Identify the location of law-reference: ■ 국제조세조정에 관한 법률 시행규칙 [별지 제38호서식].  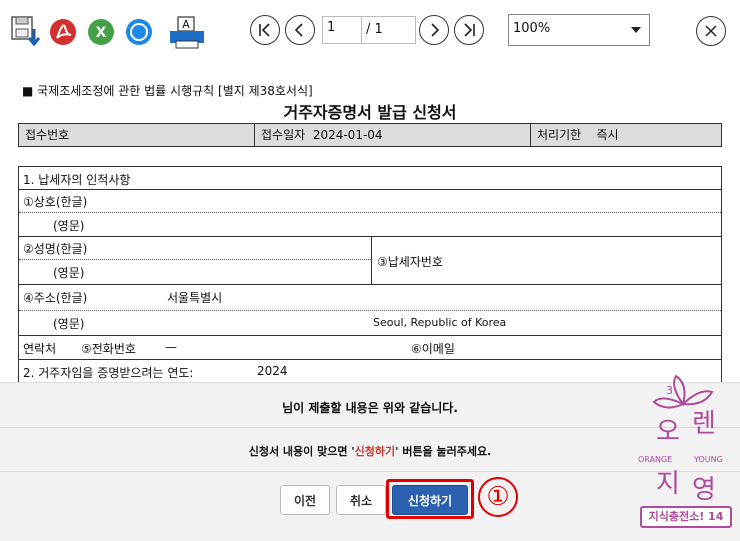
(167, 91).